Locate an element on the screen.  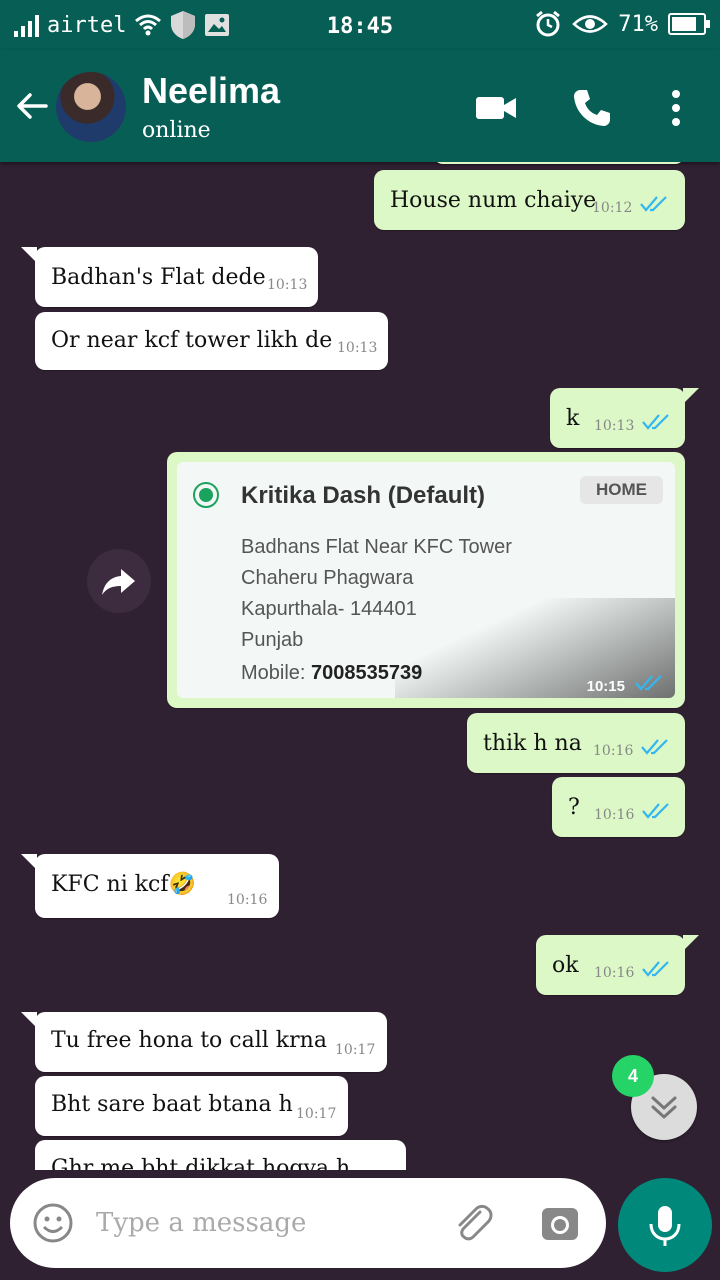
message-time: 10:15 is located at coordinates (605, 686).